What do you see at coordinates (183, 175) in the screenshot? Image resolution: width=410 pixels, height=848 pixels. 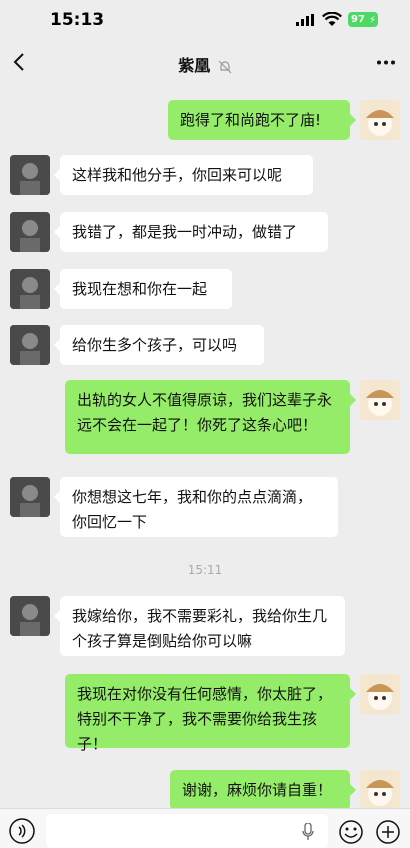 I see `contact-message-bubble: 这样我和他分手，你回来可以呢` at bounding box center [183, 175].